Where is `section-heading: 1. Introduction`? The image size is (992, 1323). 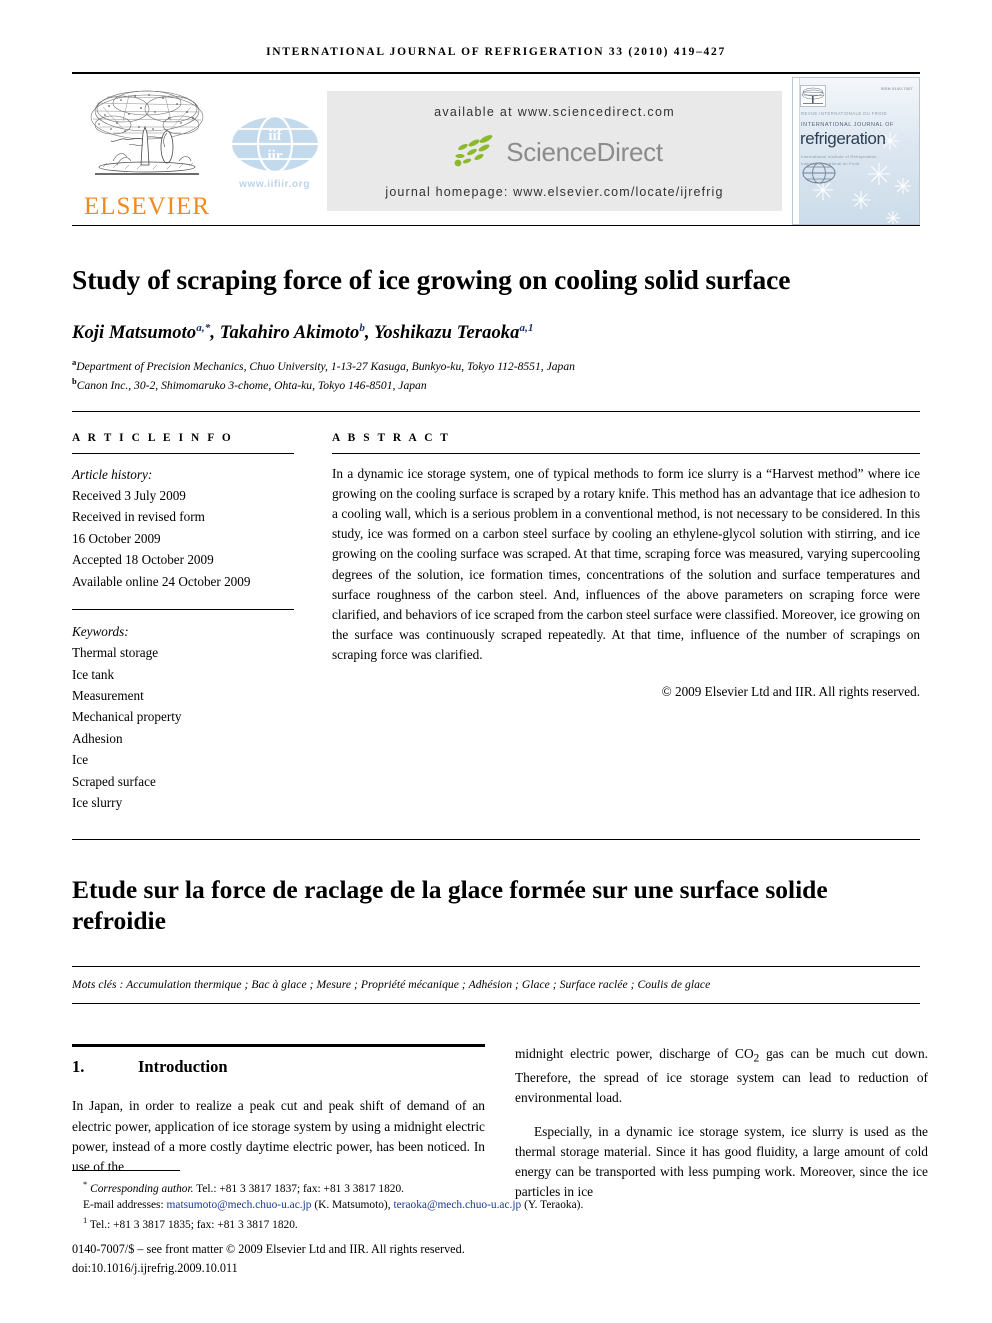
section-heading: 1. Introduction is located at coordinates (278, 1067).